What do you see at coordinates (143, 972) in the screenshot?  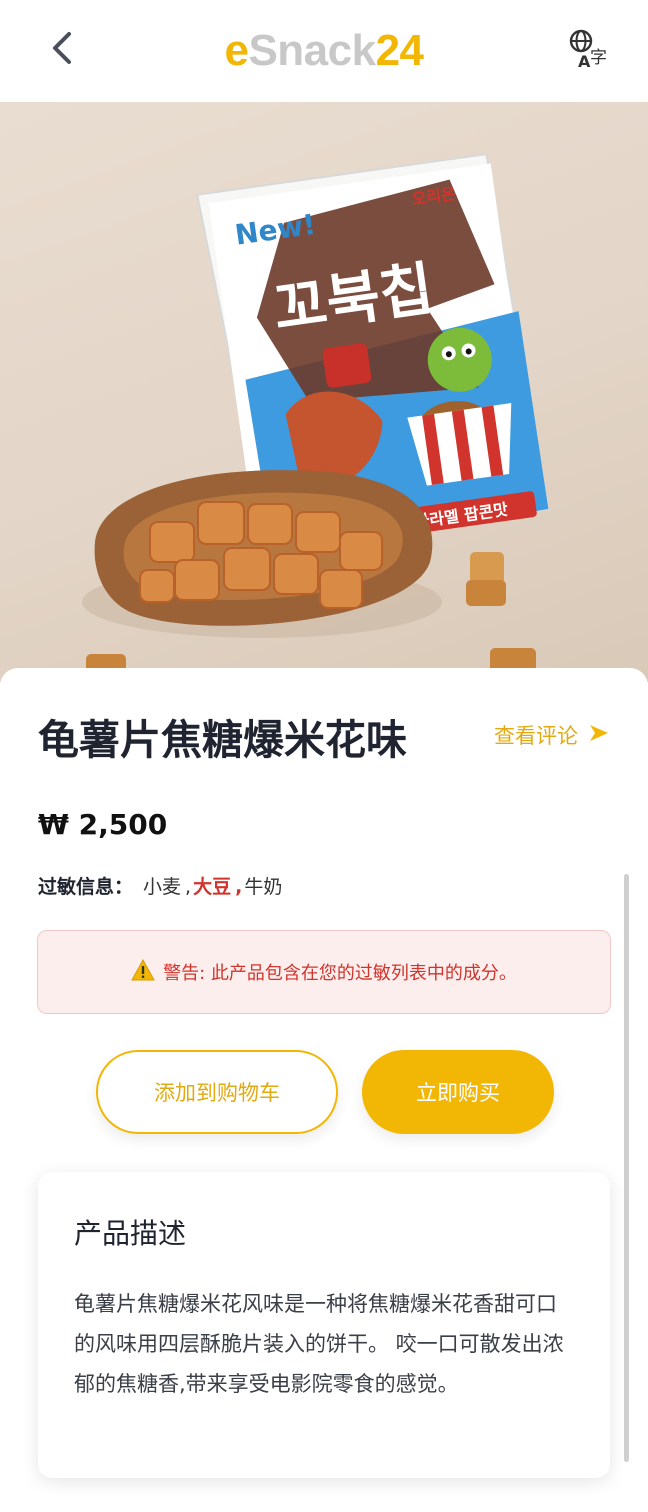 I see `warning-icon` at bounding box center [143, 972].